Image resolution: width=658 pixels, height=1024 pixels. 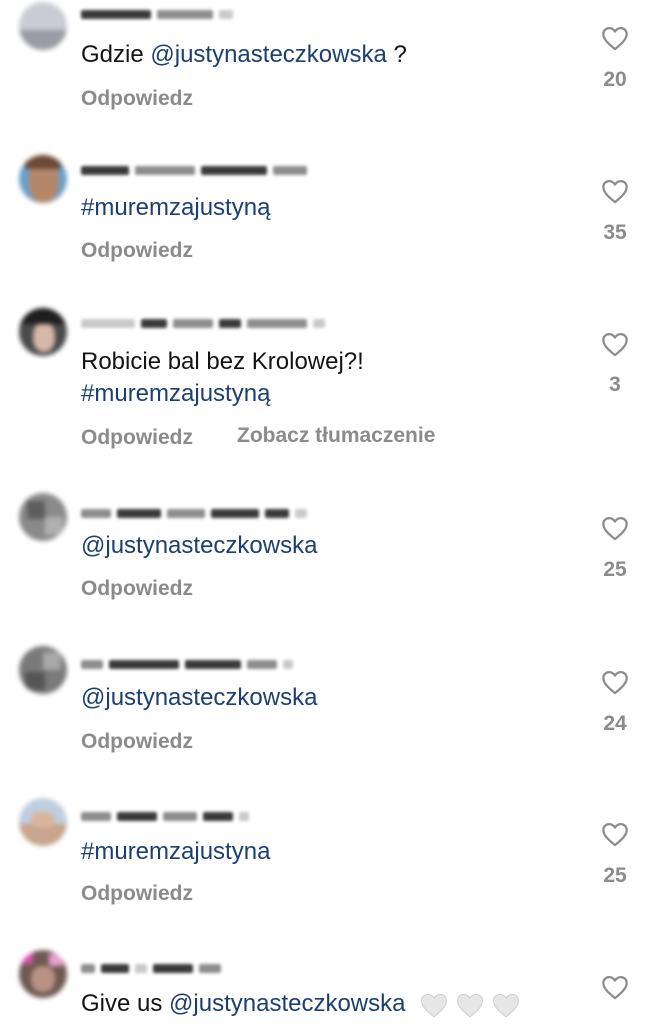 I want to click on comment-plain-text: ?, so click(x=396, y=54).